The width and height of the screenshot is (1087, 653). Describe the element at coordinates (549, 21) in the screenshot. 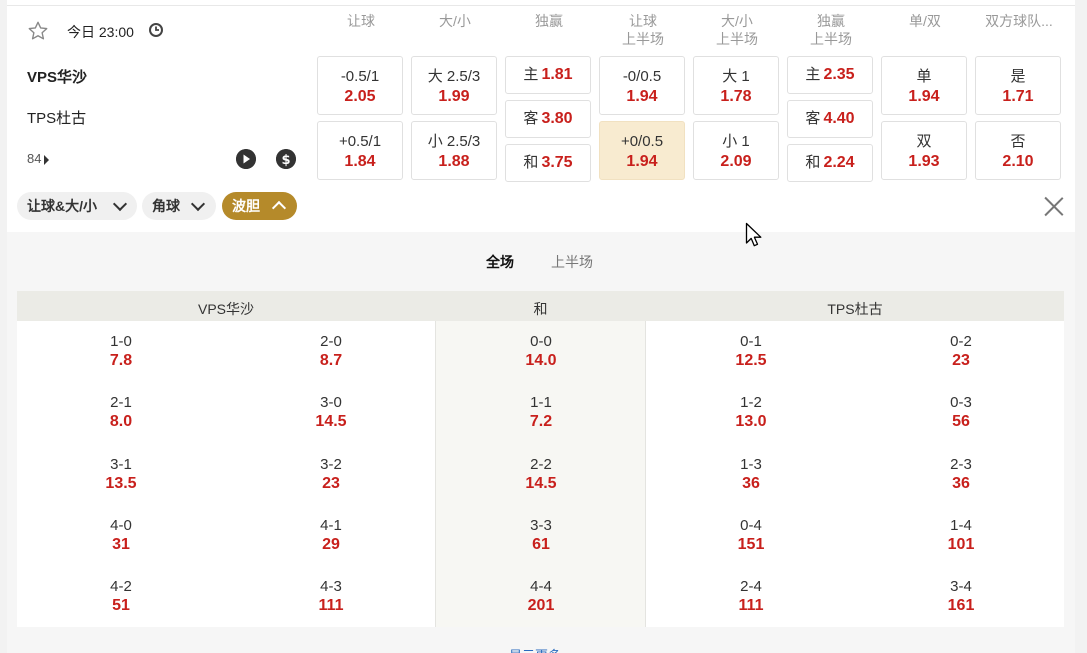

I see `header-moneyline: 独赢` at that location.